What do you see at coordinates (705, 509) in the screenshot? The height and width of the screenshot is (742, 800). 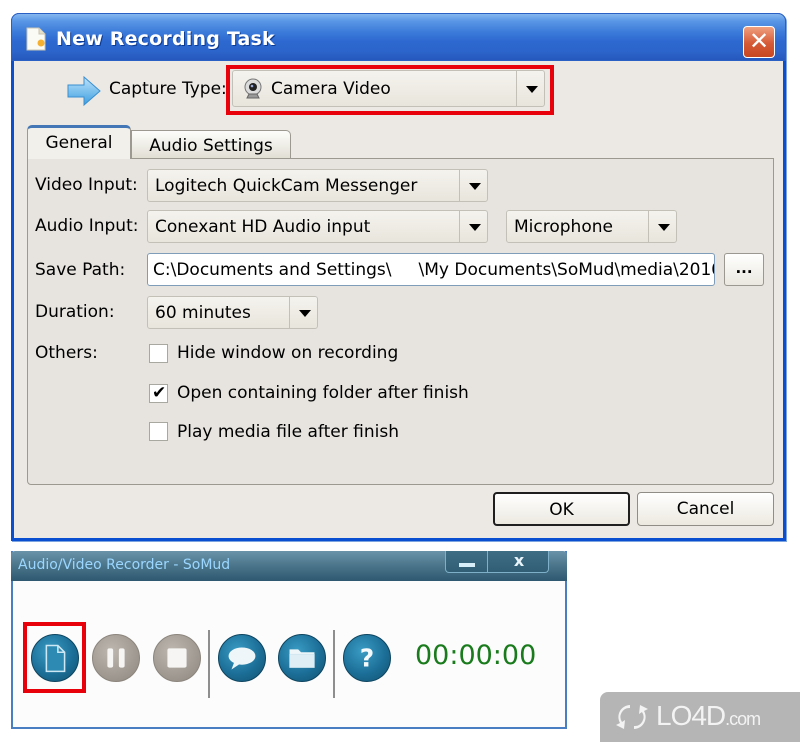 I see `cancel-button: Cancel` at bounding box center [705, 509].